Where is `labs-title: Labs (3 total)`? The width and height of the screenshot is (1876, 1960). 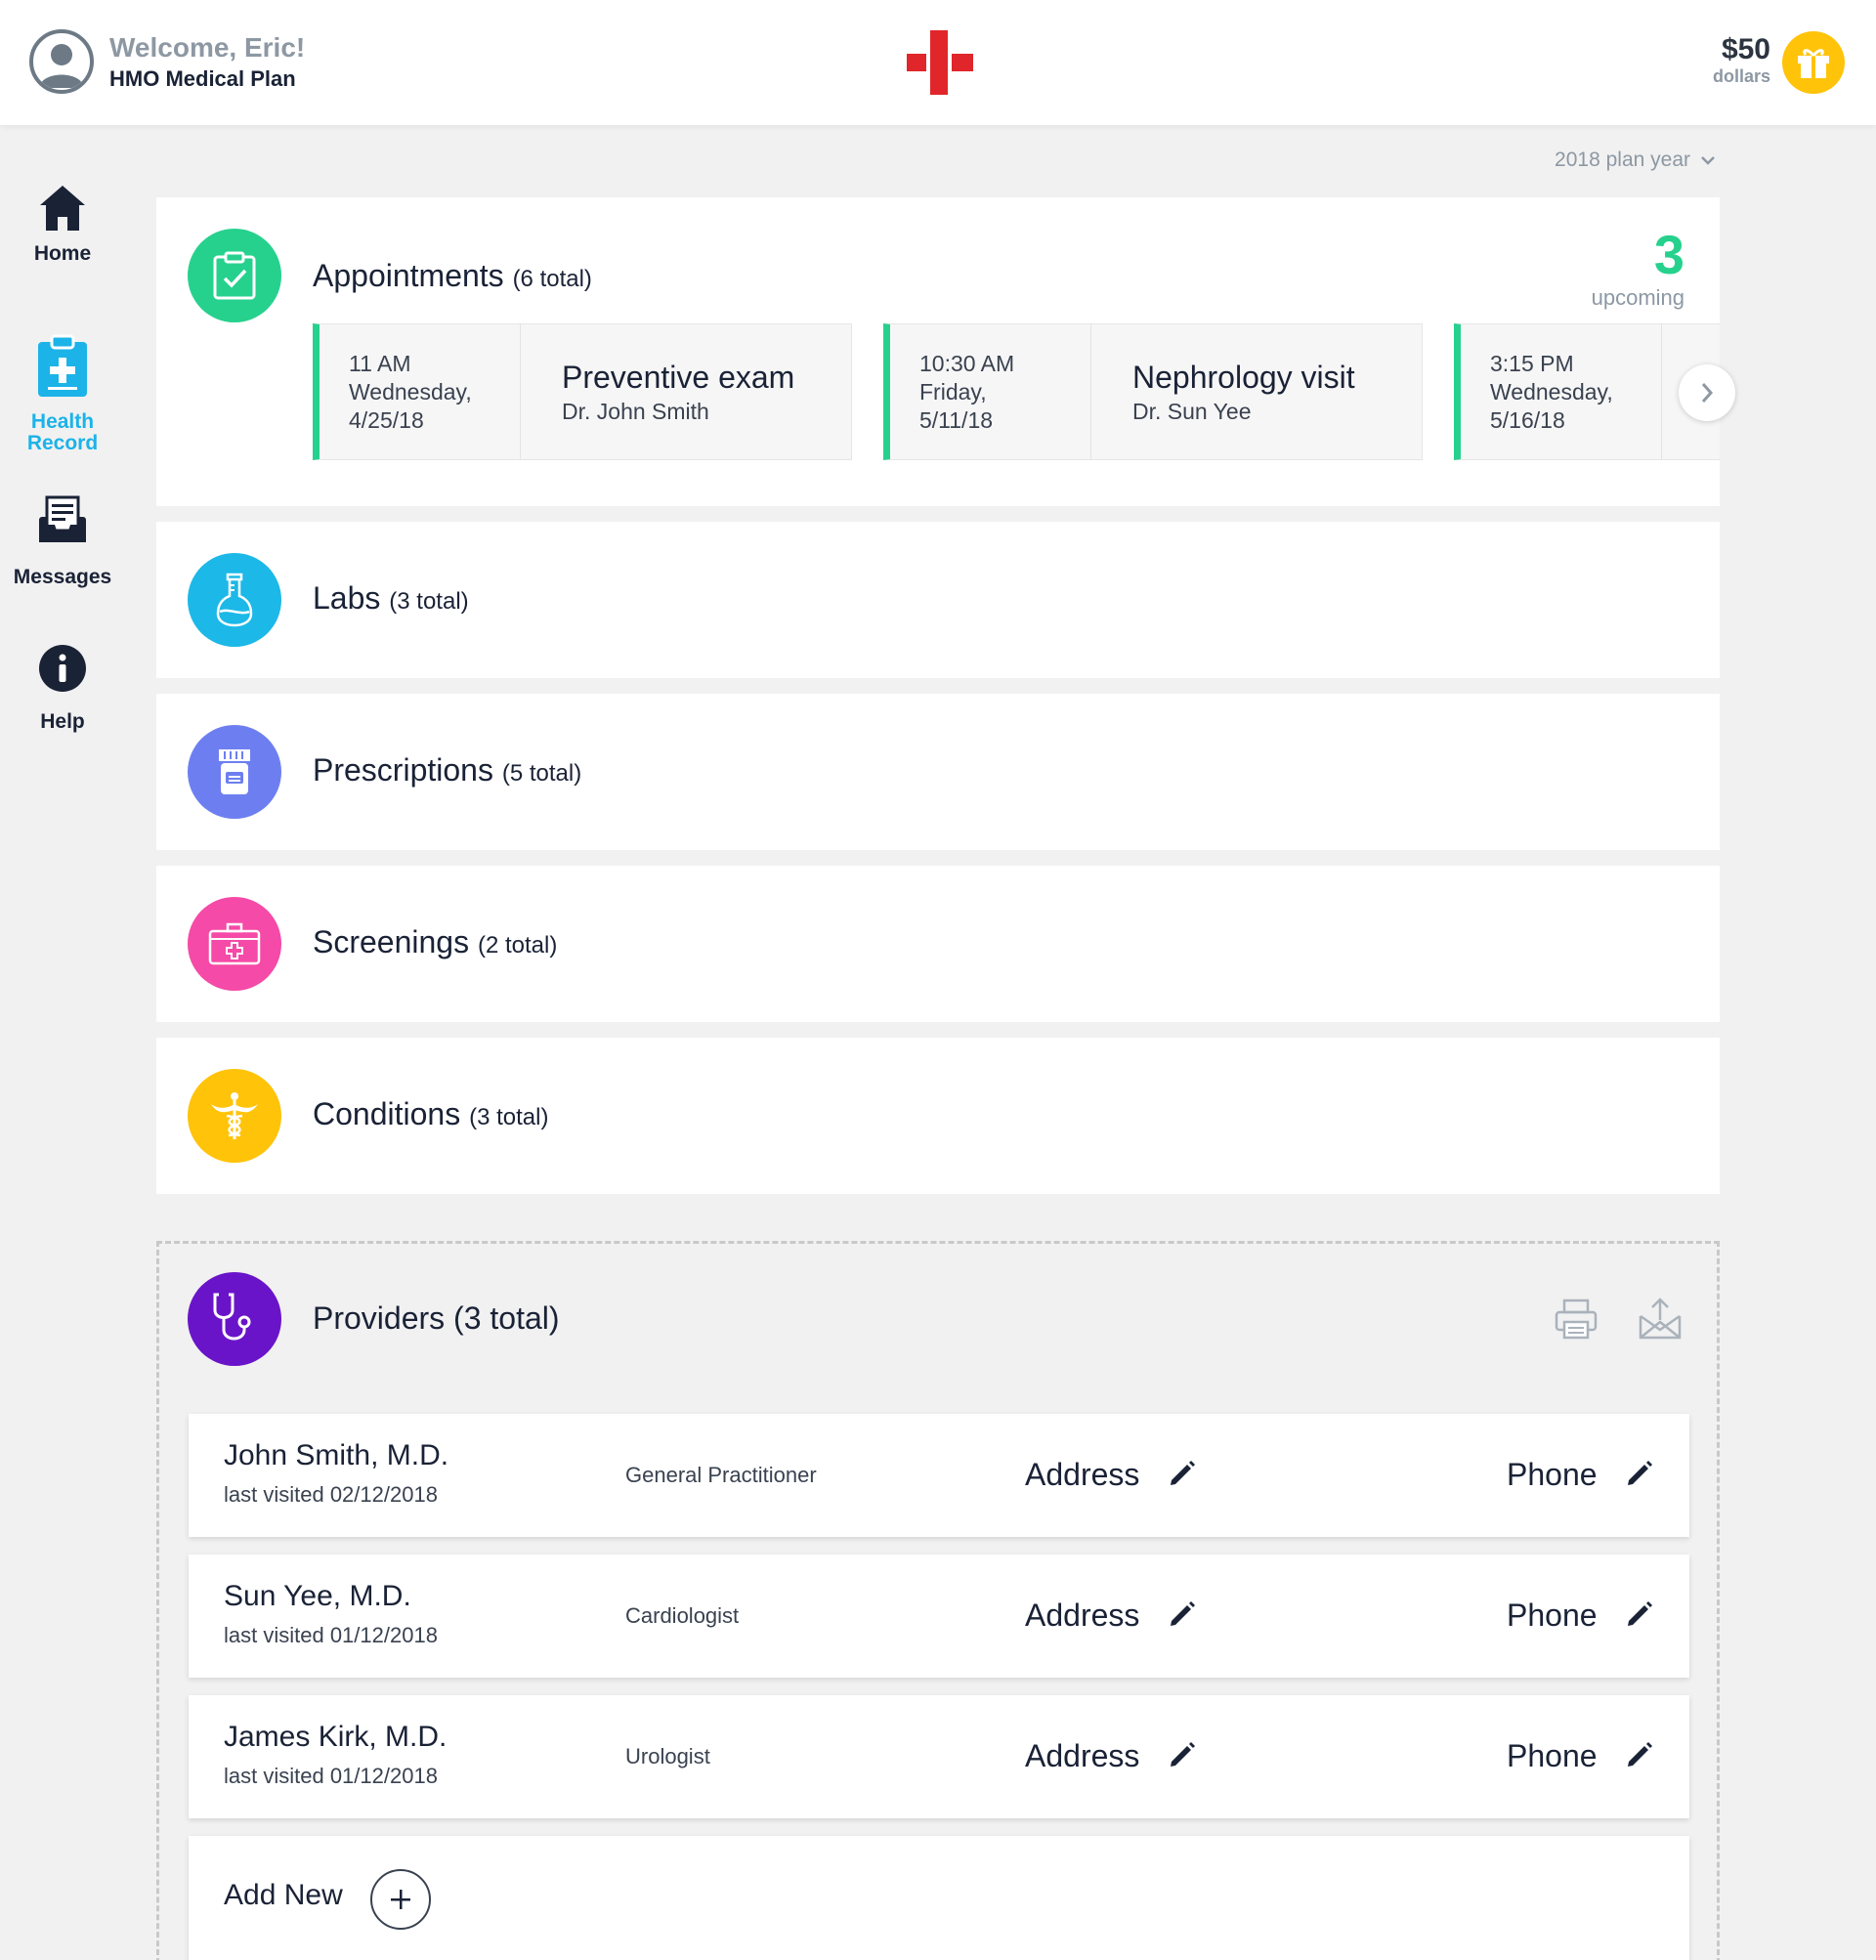 labs-title: Labs (3 total) is located at coordinates (391, 598).